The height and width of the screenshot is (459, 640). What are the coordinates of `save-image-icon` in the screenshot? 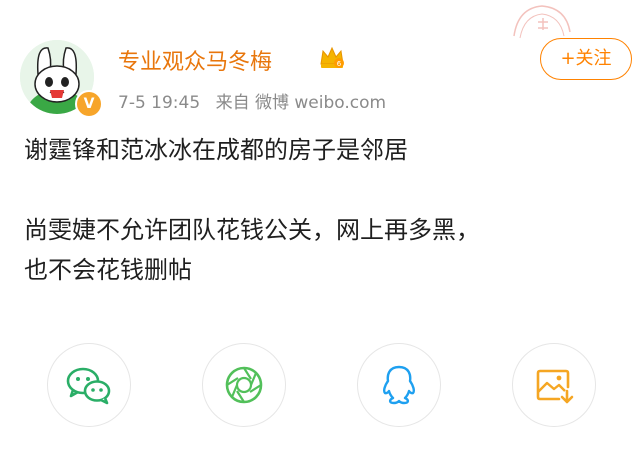 It's located at (555, 386).